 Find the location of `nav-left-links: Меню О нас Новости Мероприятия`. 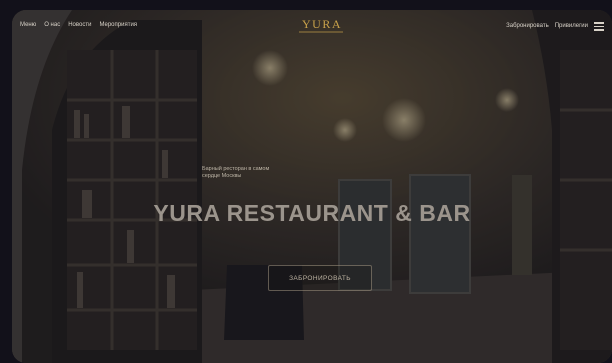

nav-left-links: Меню О нас Новости Мероприятия is located at coordinates (78, 25).